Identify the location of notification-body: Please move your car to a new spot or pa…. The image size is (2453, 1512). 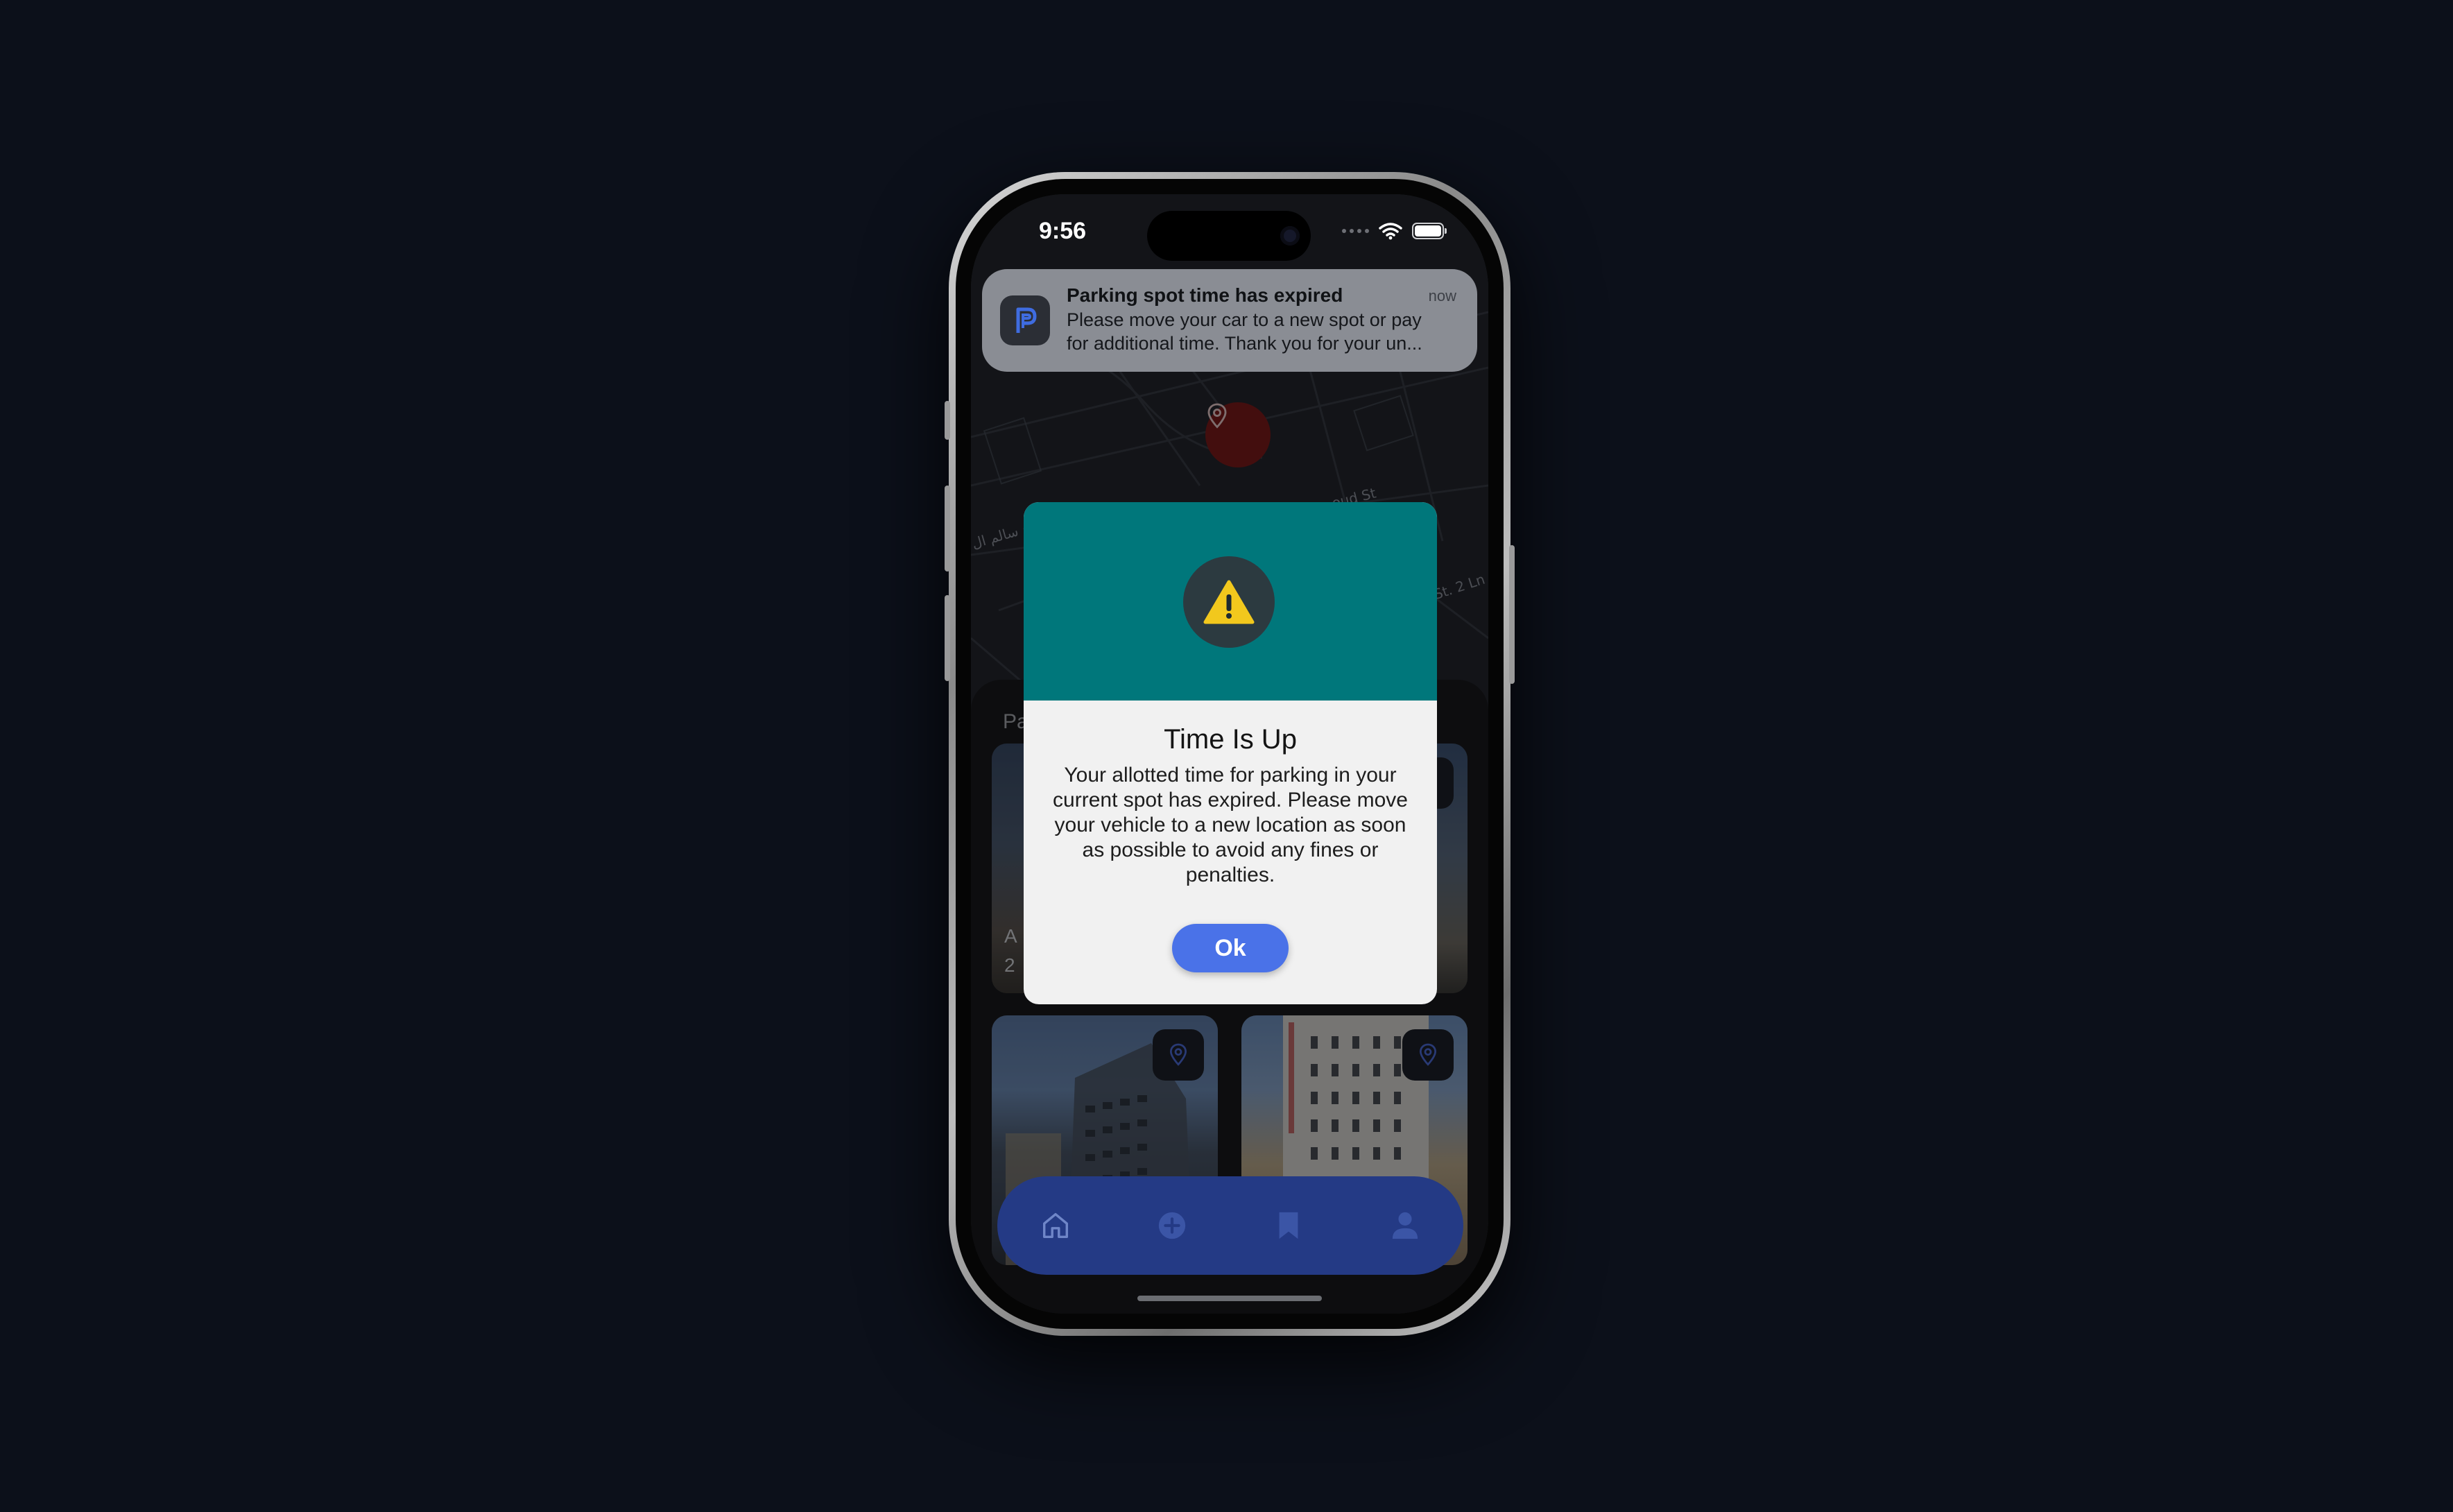
(1264, 331).